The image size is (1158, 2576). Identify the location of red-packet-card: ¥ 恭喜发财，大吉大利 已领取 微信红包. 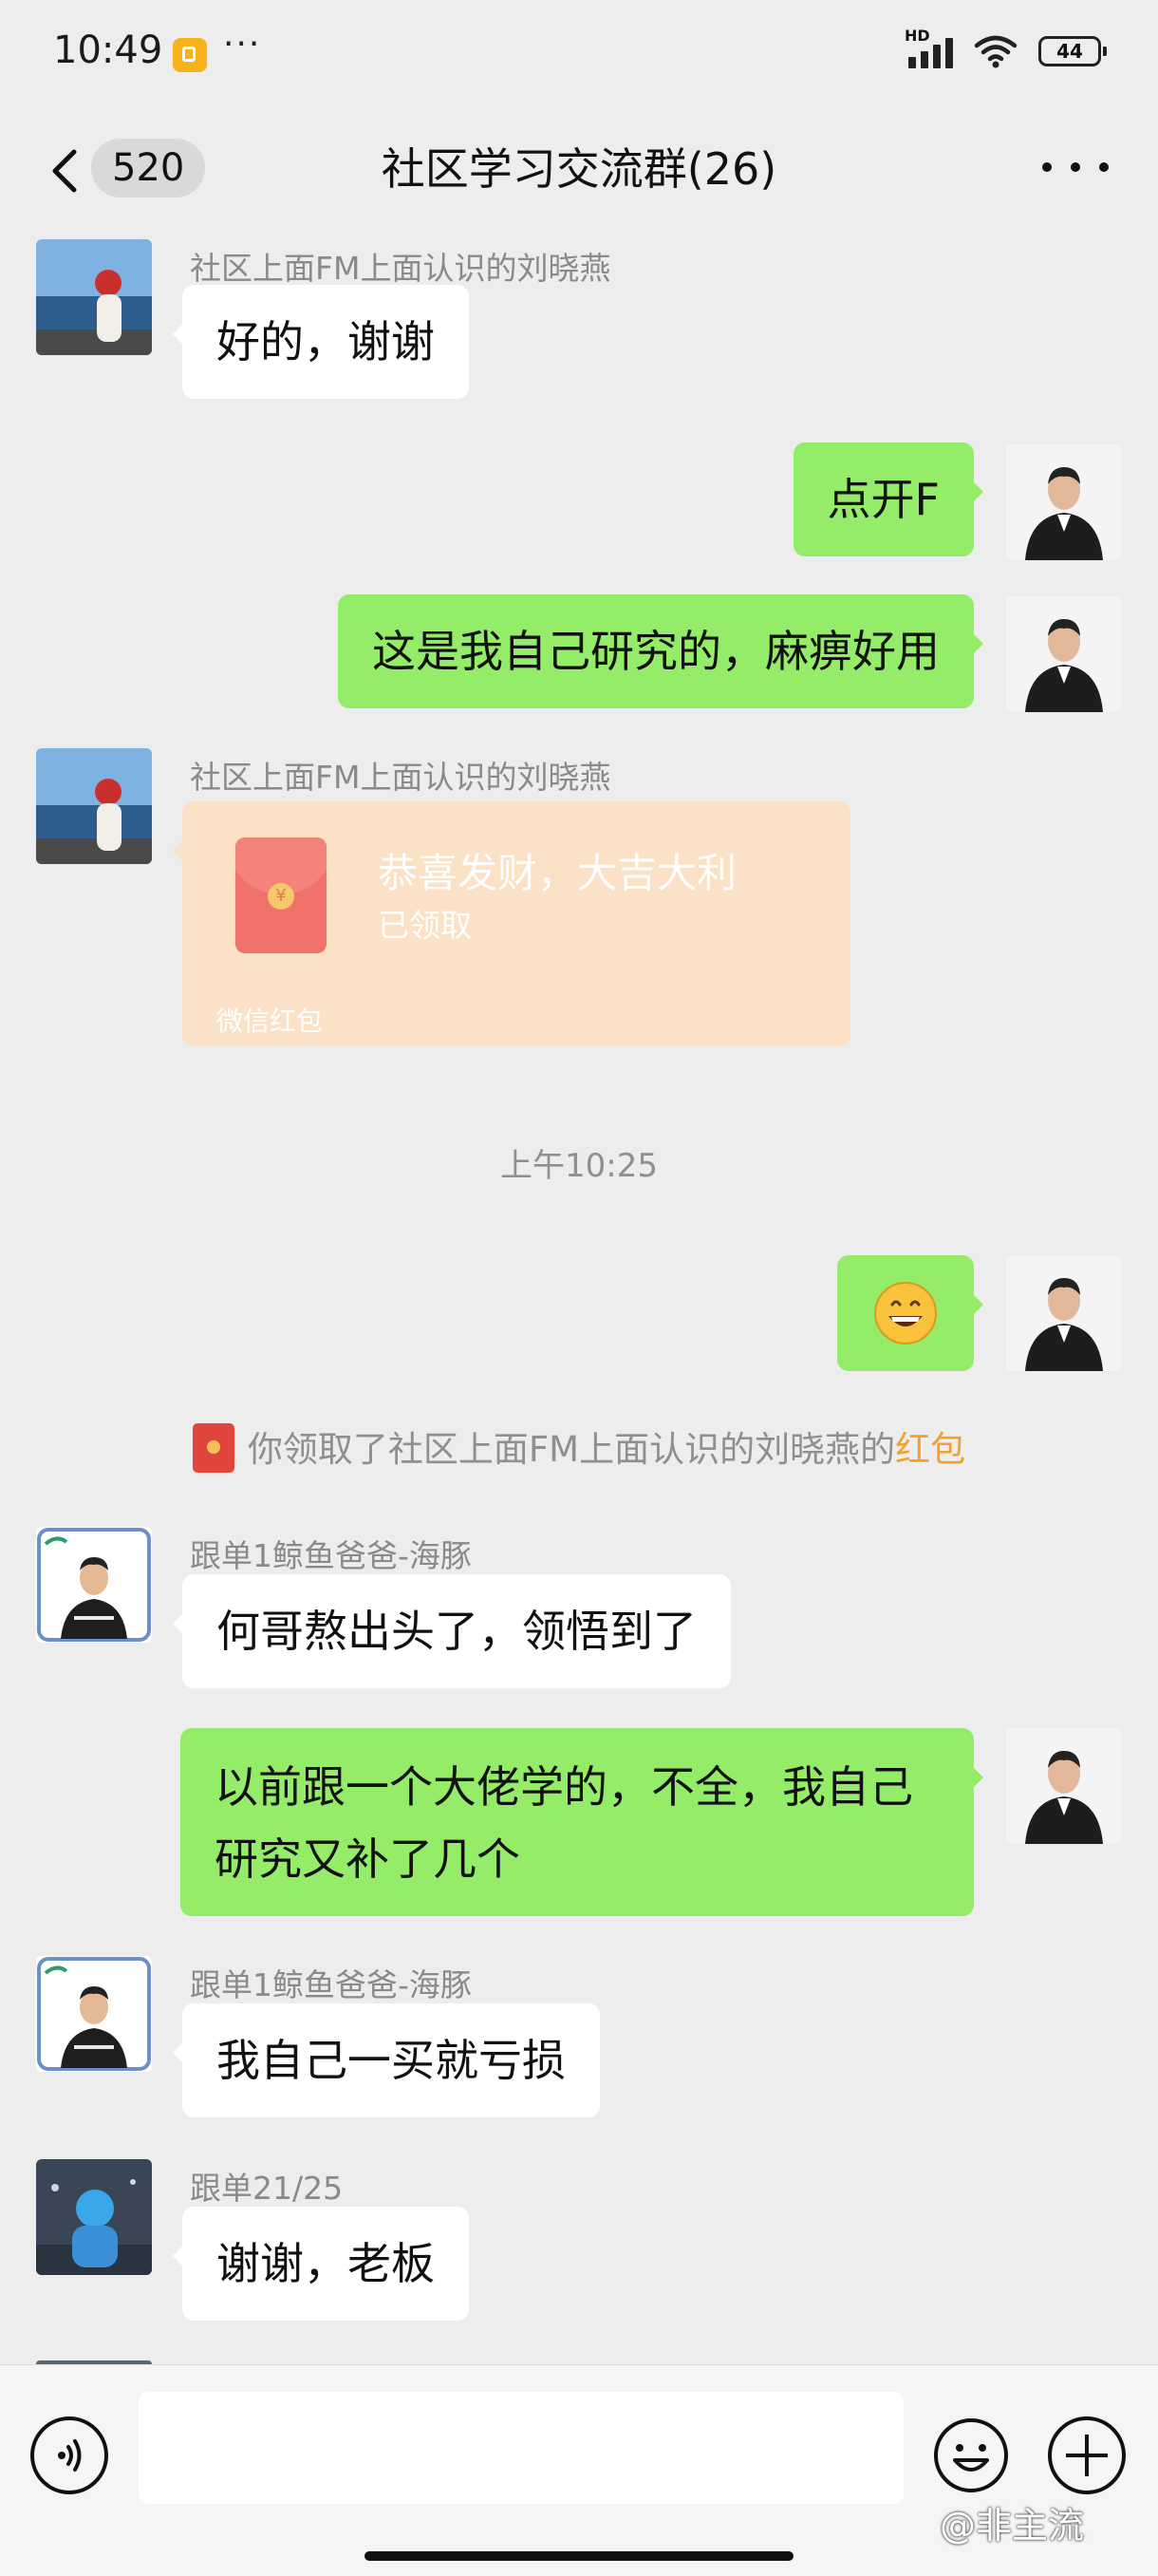
(512, 923).